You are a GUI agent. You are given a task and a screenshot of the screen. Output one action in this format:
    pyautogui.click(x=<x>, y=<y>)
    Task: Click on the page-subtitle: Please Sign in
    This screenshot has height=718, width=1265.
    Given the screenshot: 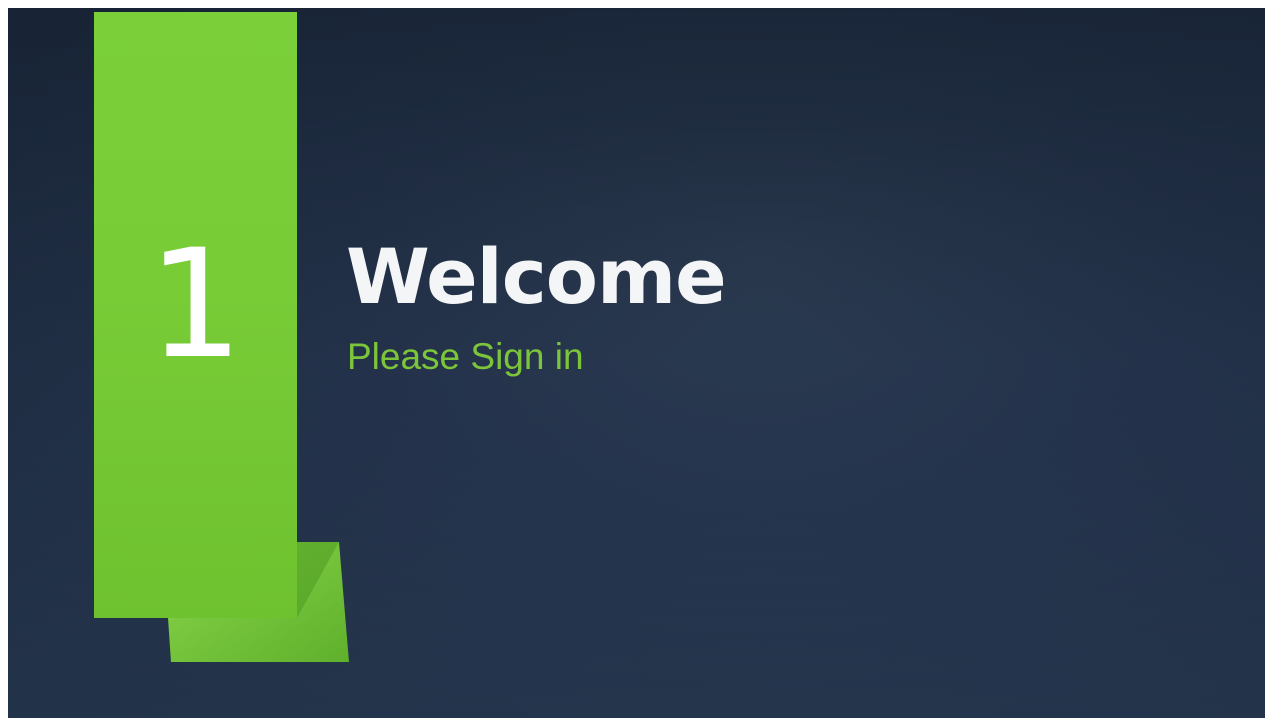 What is the action you would take?
    pyautogui.click(x=465, y=356)
    